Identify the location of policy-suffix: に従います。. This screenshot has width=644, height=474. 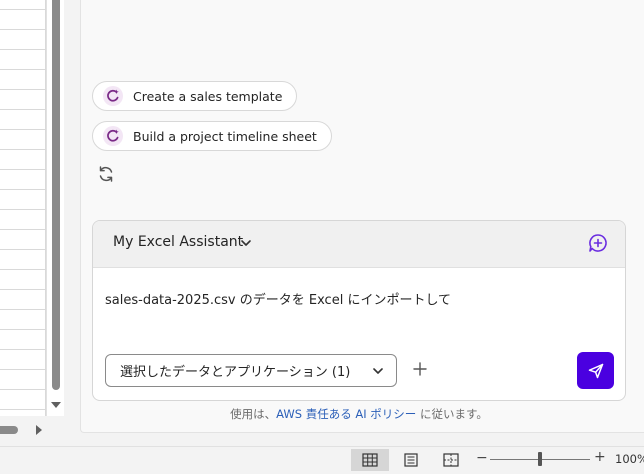
(452, 414).